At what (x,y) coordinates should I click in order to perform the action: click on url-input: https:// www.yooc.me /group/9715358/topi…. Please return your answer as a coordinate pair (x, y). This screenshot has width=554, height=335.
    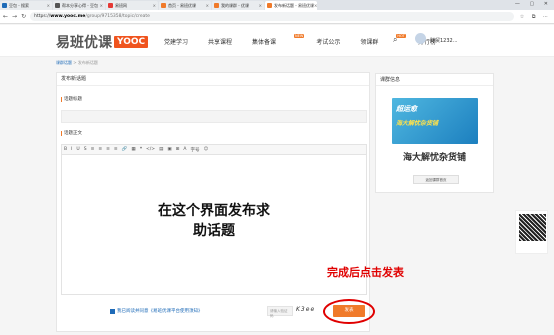
    Looking at the image, I should click on (272, 16).